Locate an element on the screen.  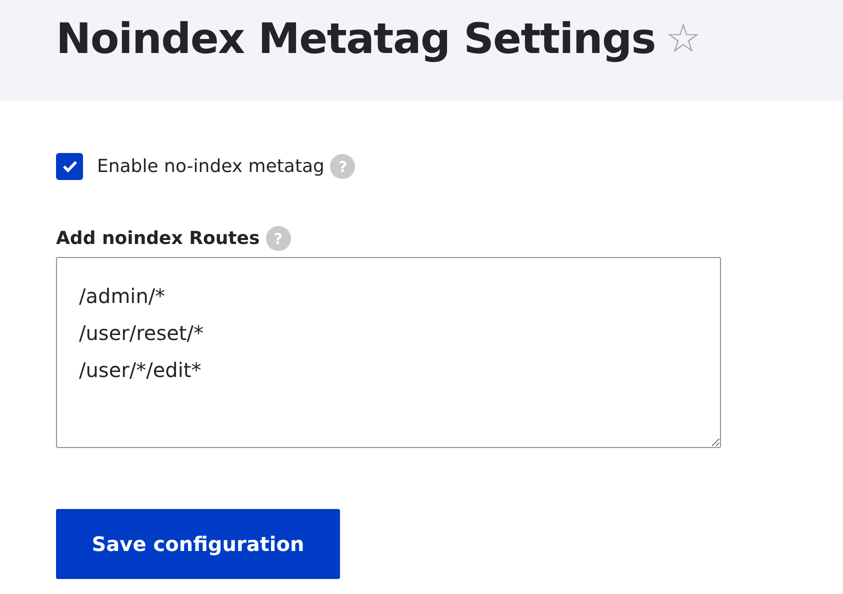
favorite-star-icon: ☆ is located at coordinates (683, 39).